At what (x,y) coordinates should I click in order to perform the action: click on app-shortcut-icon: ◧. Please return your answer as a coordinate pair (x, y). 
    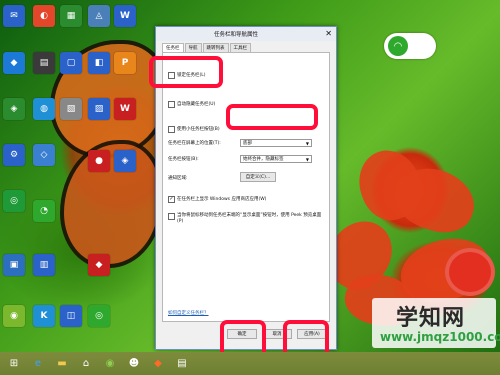
    Looking at the image, I should click on (99, 63).